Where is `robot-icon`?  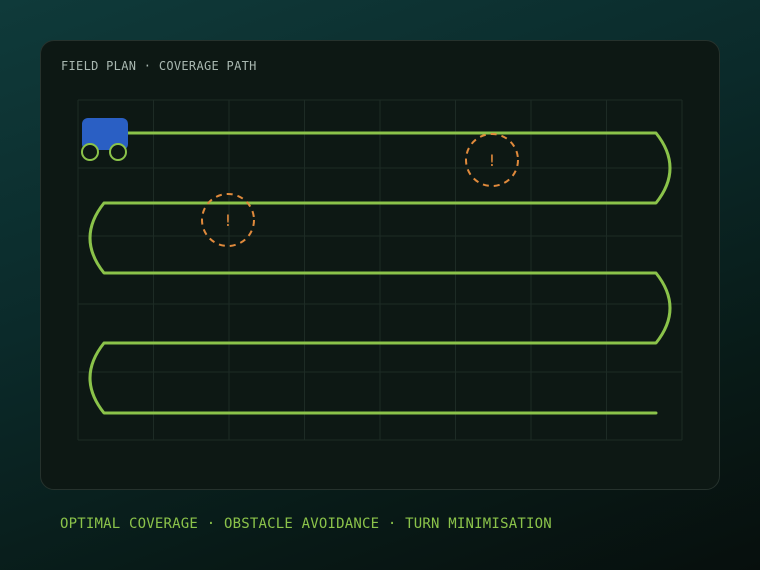
robot-icon is located at coordinates (104, 139).